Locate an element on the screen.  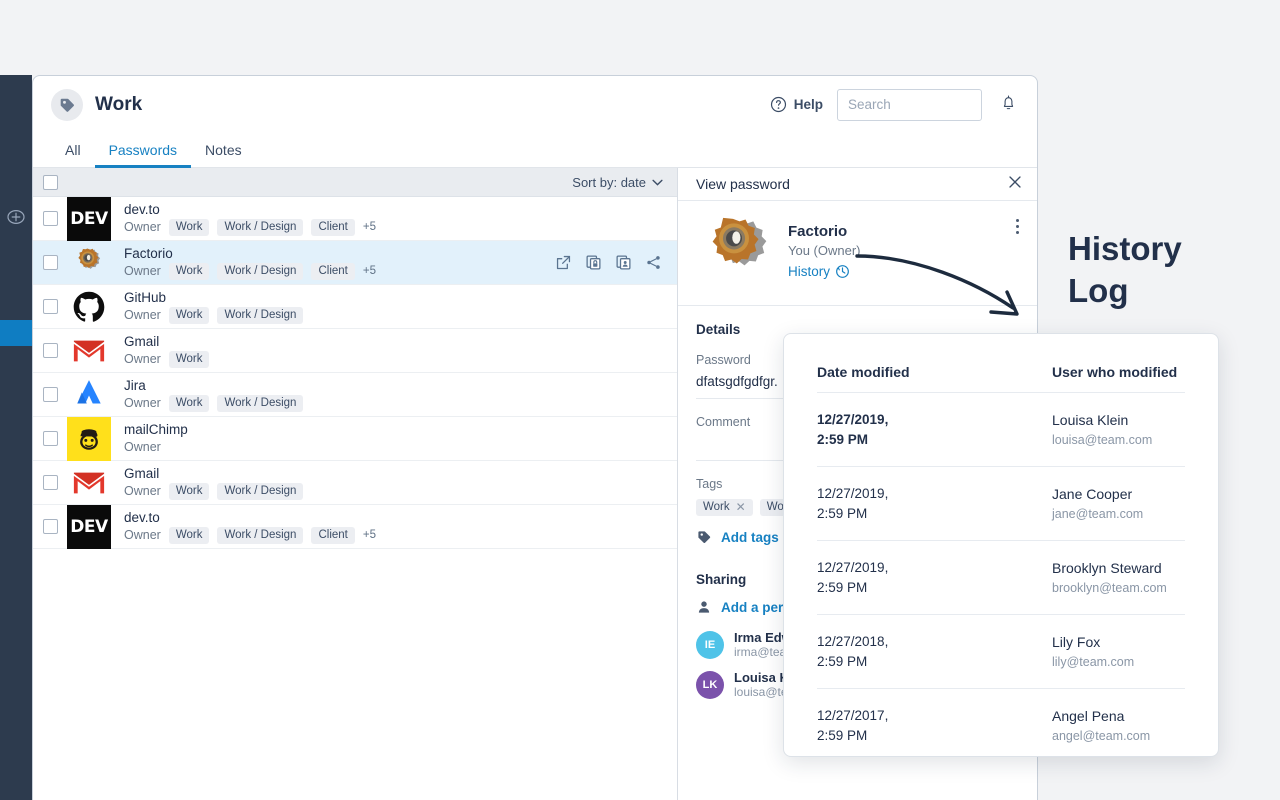
row-logo: DEV is located at coordinates (89, 526).